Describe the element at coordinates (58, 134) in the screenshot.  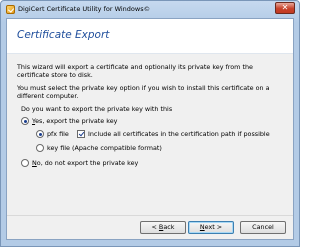
I see `pfx-file-label: pfx file` at that location.